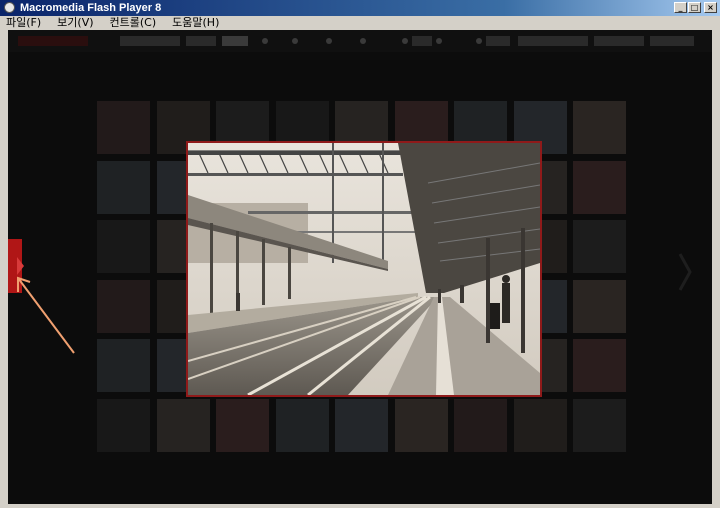 This screenshot has height=508, width=720. Describe the element at coordinates (360, 8) in the screenshot. I see `window-titlebar: Macromedia Flash Player 8 _ □ ×` at that location.